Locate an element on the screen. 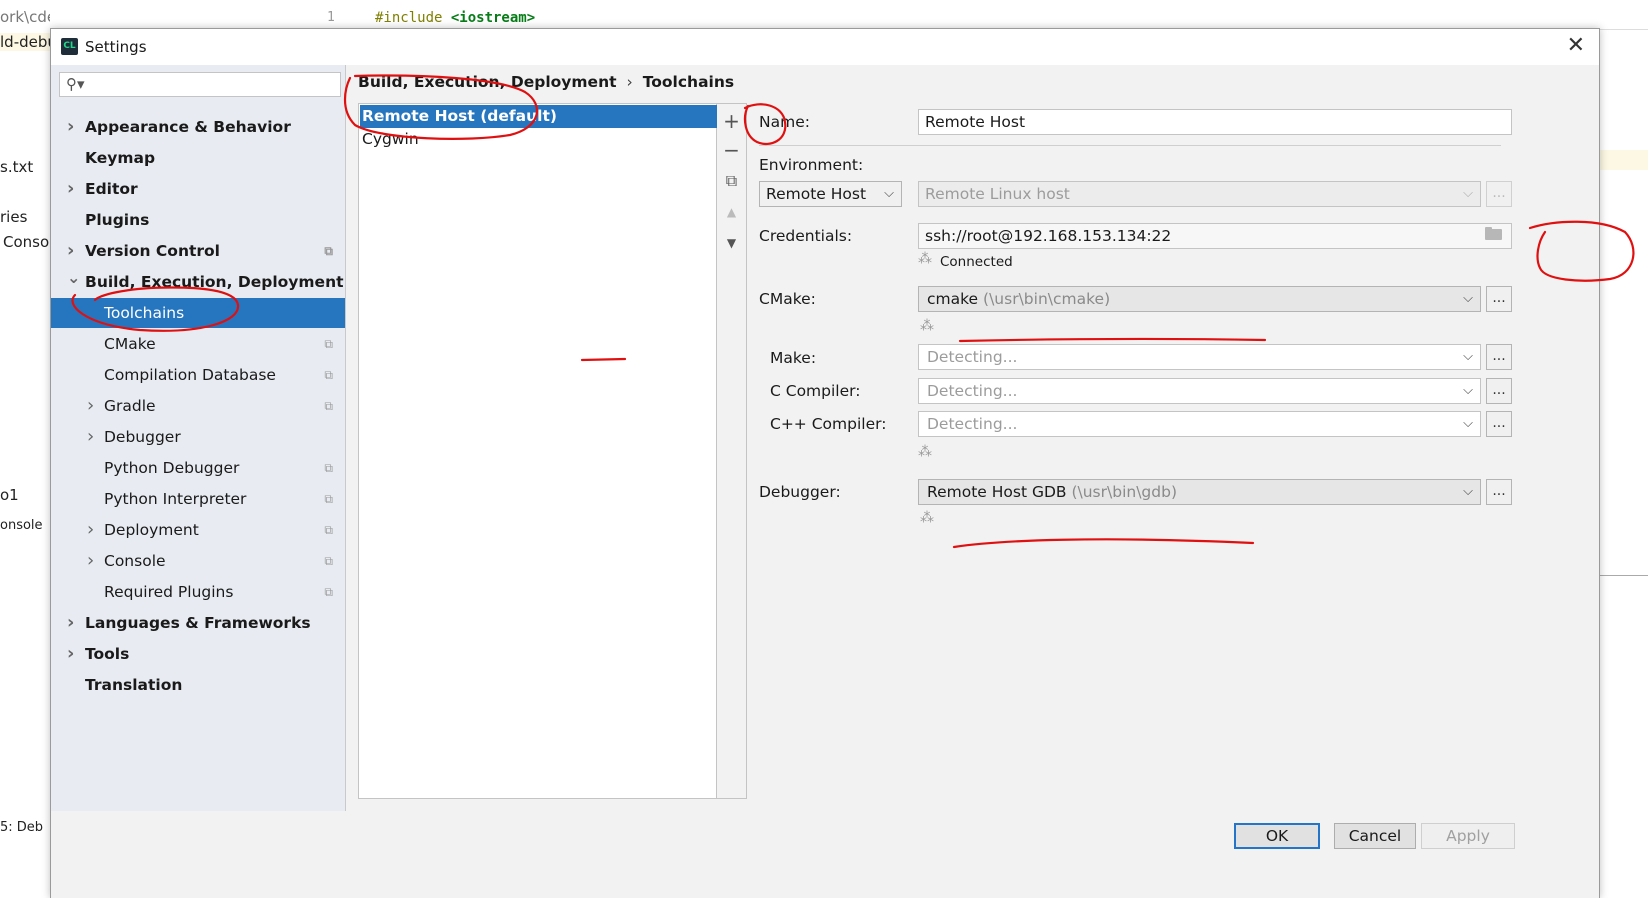 The image size is (1648, 898). add-toolchain-button: + is located at coordinates (731, 121).